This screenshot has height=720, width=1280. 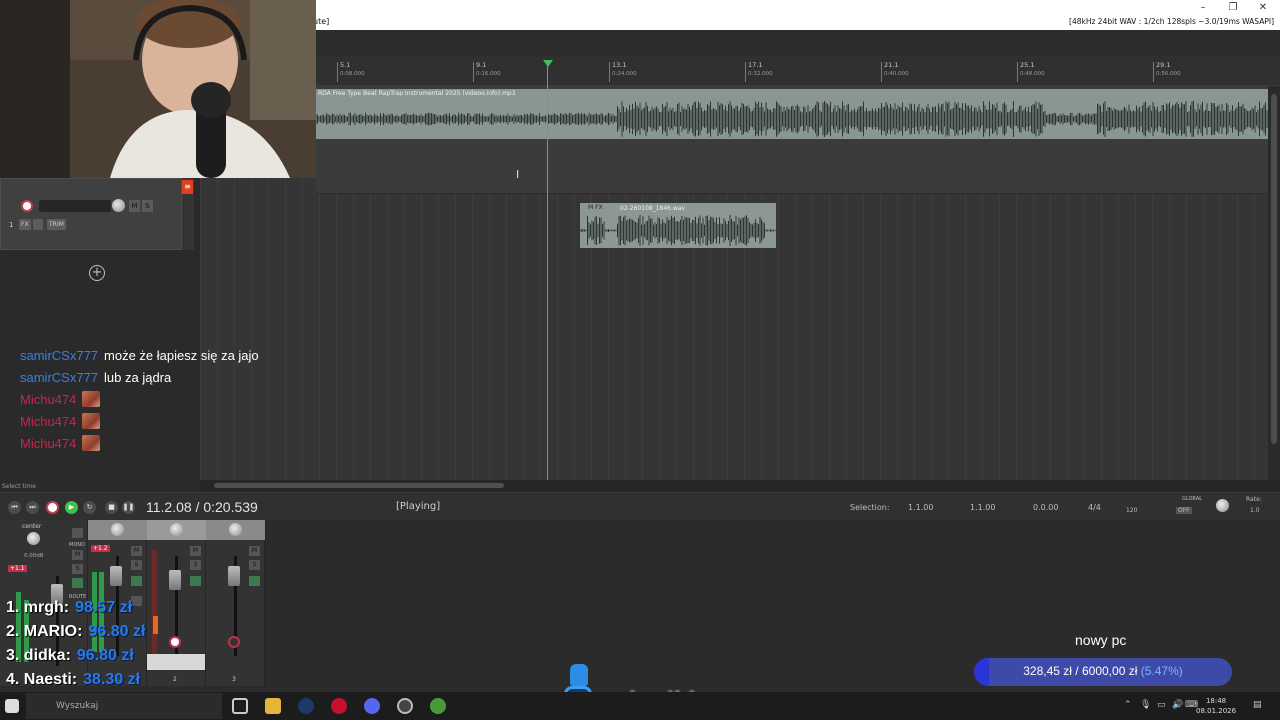 What do you see at coordinates (1145, 705) in the screenshot?
I see `microphone-icon: 🎙` at bounding box center [1145, 705].